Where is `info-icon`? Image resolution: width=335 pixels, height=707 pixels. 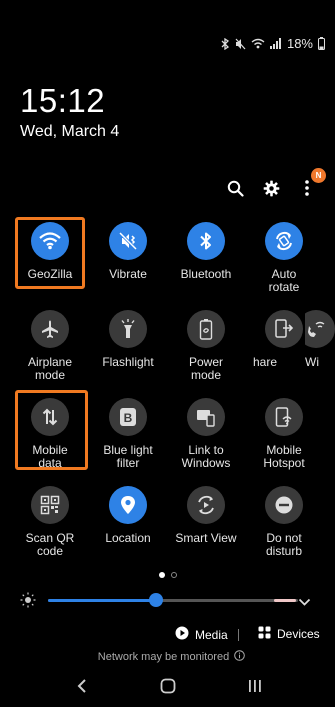
info-icon is located at coordinates (240, 657).